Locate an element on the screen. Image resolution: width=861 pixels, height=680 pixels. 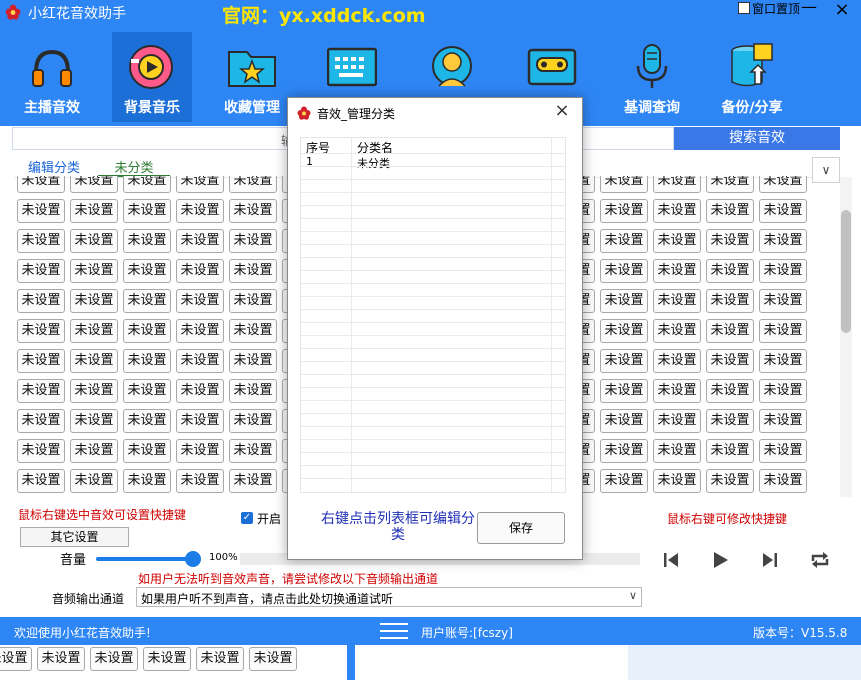
other-settings-button: 其它设置 is located at coordinates (74, 537).